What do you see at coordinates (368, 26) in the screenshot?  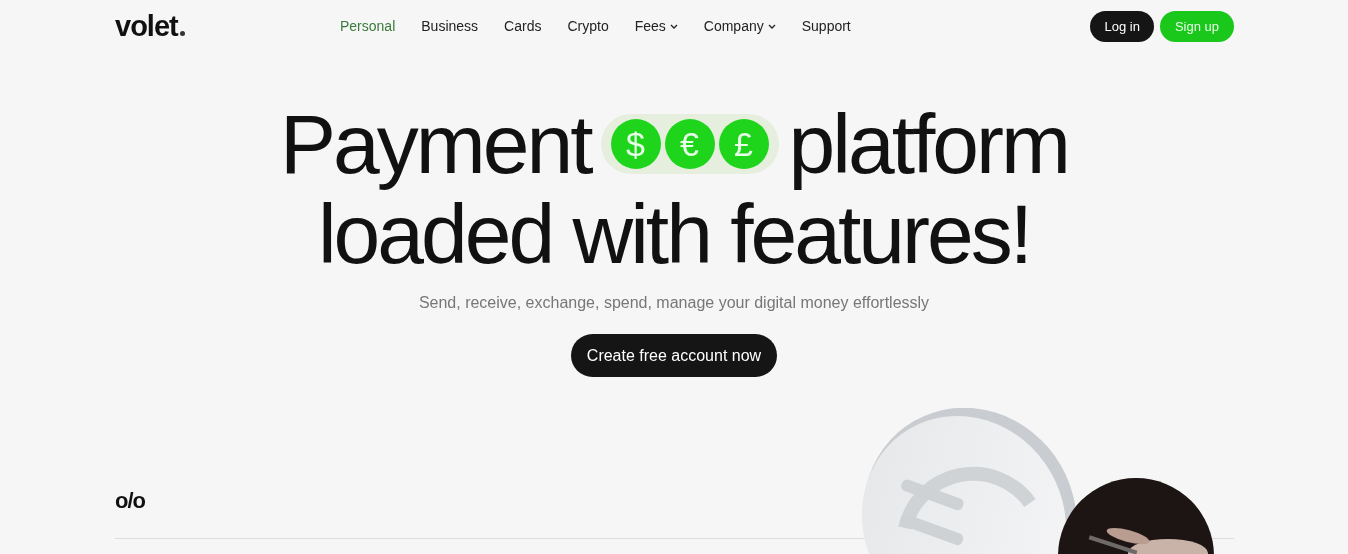 I see `nav-link: Personal` at bounding box center [368, 26].